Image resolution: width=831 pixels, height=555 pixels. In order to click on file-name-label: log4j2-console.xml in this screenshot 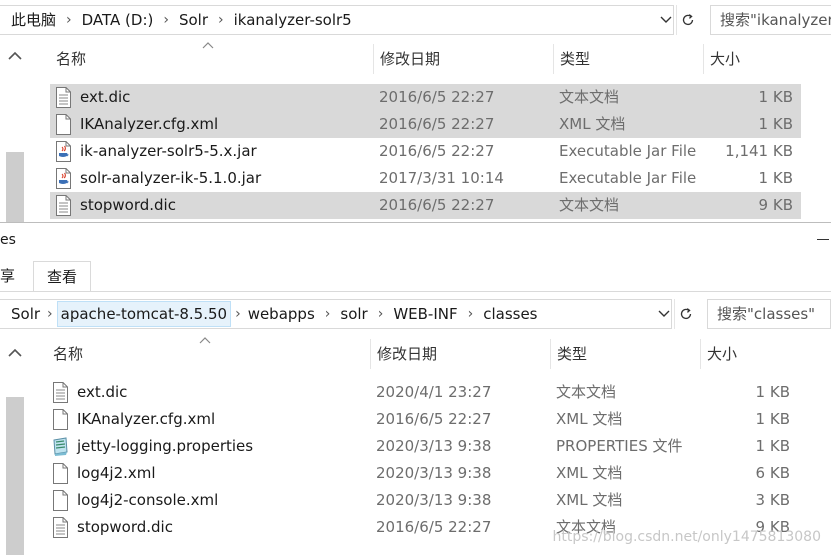, I will do `click(148, 500)`.